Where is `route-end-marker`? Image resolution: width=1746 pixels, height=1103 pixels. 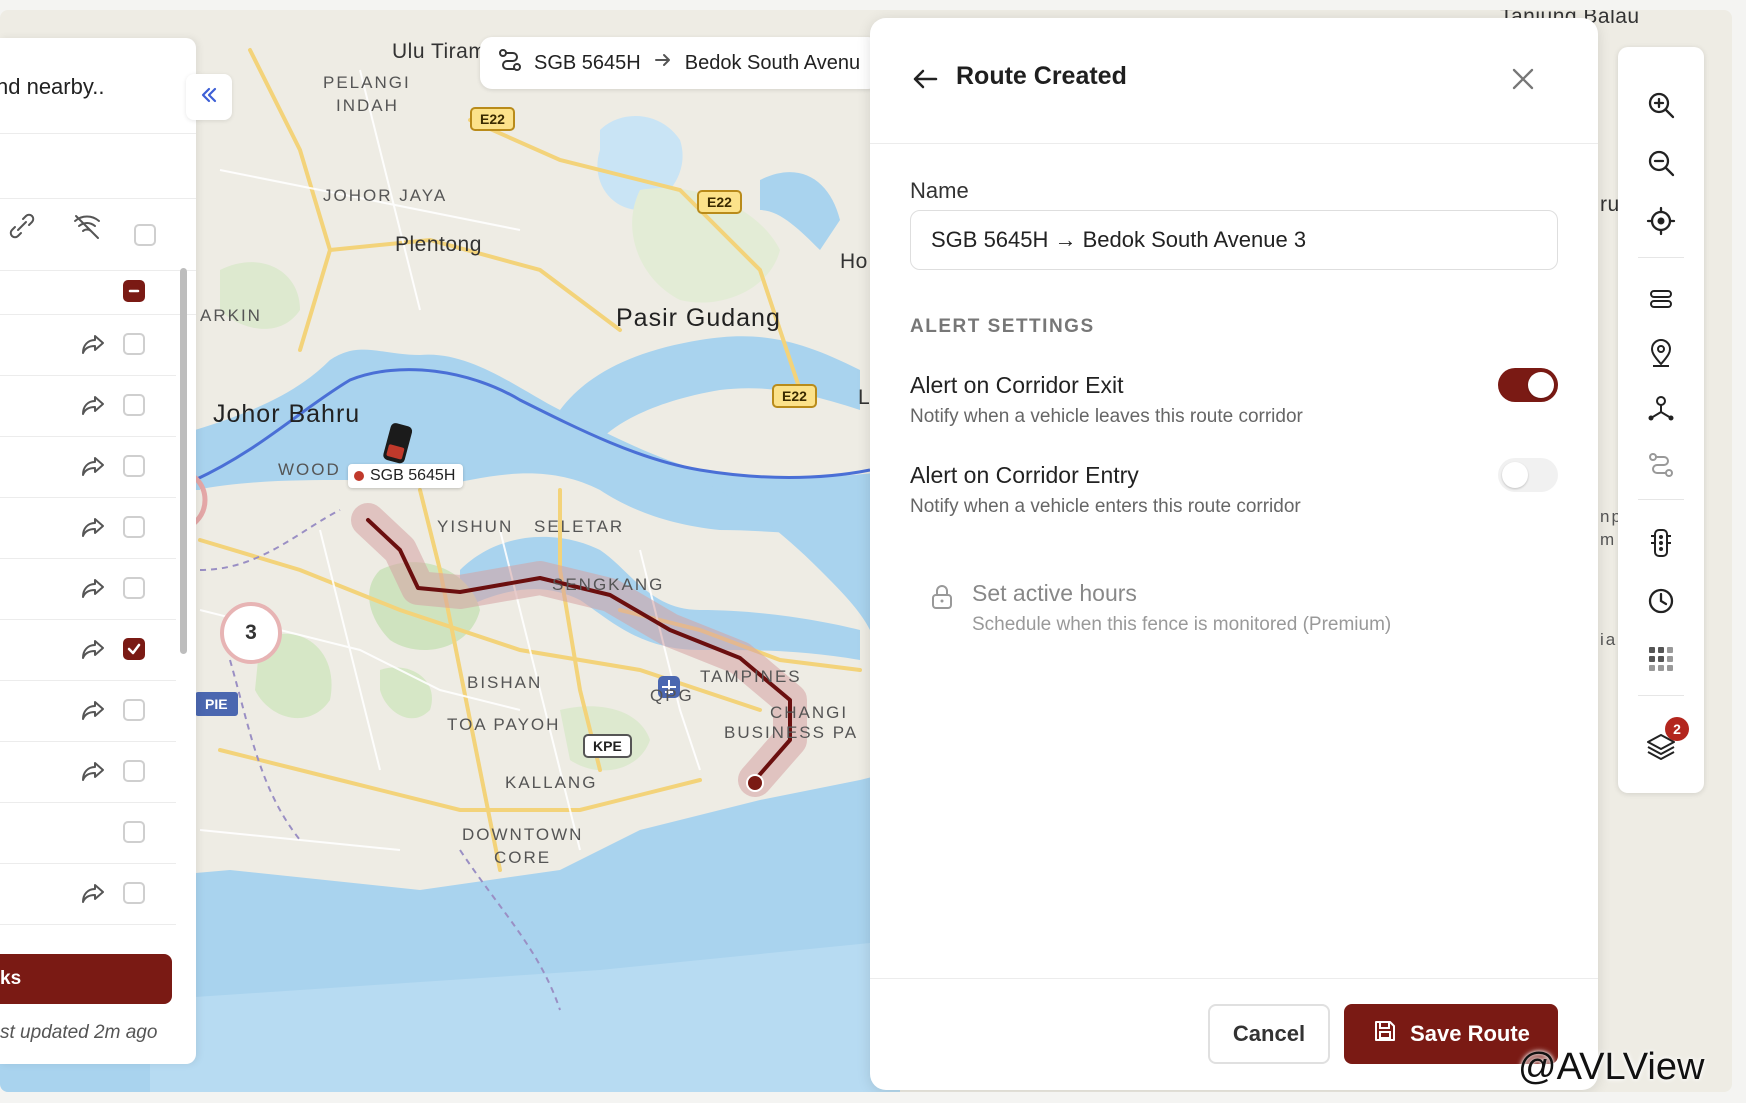 route-end-marker is located at coordinates (755, 783).